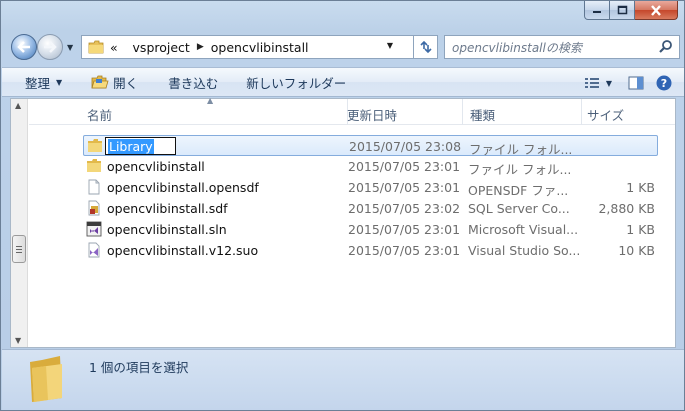 Image resolution: width=685 pixels, height=411 pixels. I want to click on file-name: opencvlibinstall, so click(156, 166).